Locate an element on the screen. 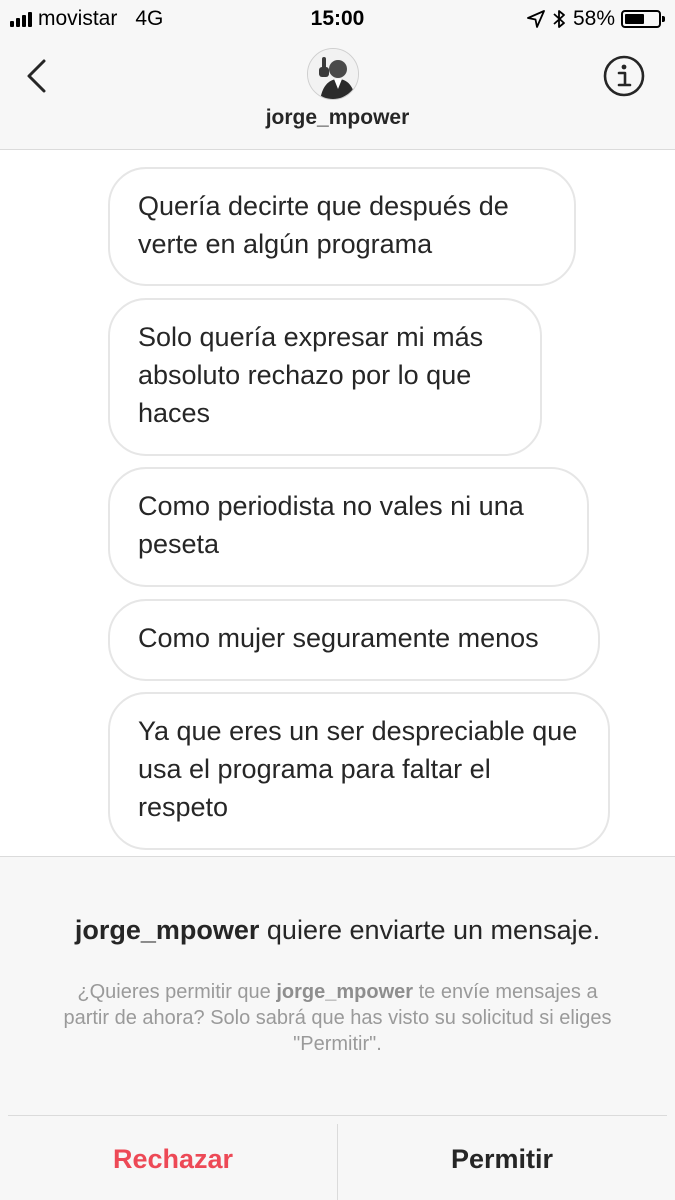  status-bar: movistar 4G 15:00 58% is located at coordinates (337, 20).